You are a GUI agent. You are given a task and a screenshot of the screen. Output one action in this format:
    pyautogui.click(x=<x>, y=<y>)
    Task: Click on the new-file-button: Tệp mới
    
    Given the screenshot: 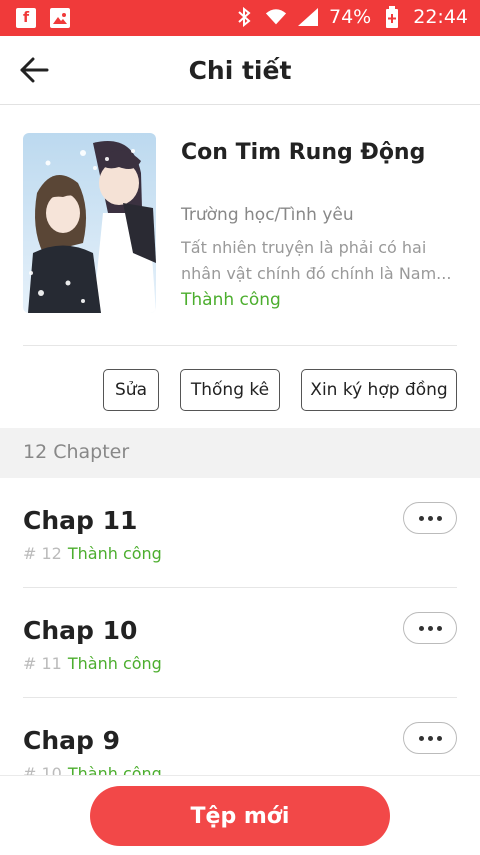 What is the action you would take?
    pyautogui.click(x=240, y=816)
    